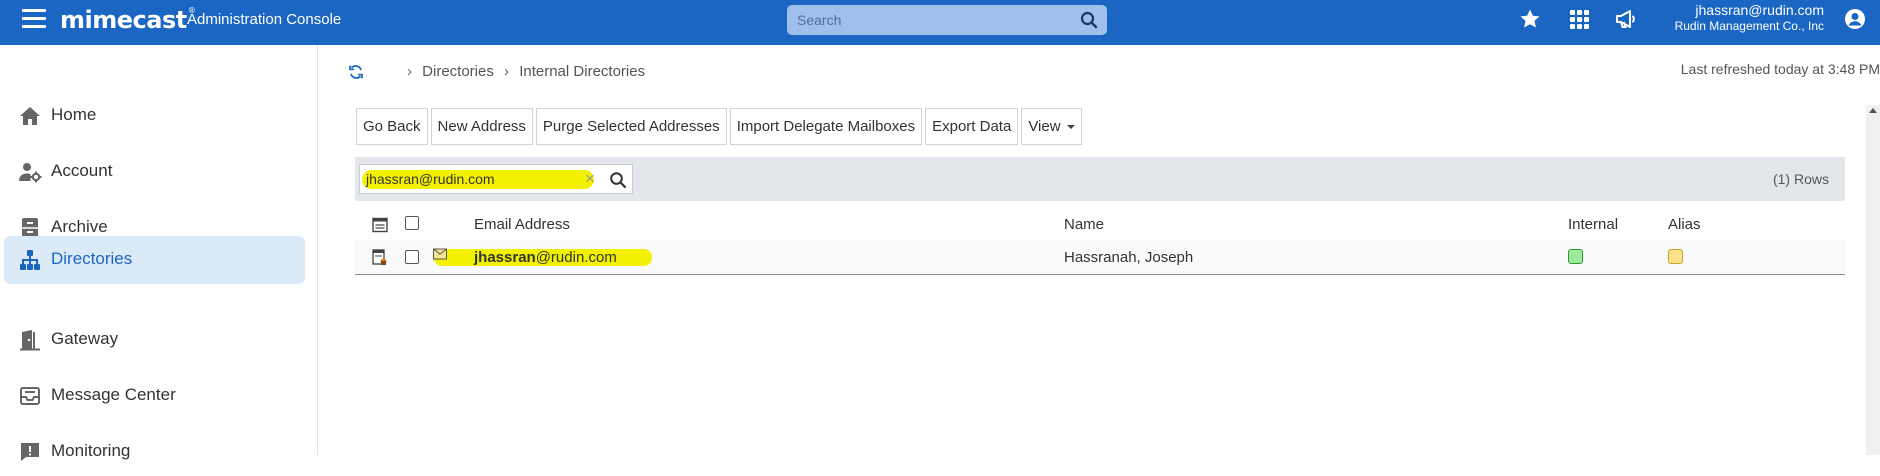 This screenshot has height=476, width=1880. What do you see at coordinates (1579, 19) in the screenshot?
I see `apps-grid-icon` at bounding box center [1579, 19].